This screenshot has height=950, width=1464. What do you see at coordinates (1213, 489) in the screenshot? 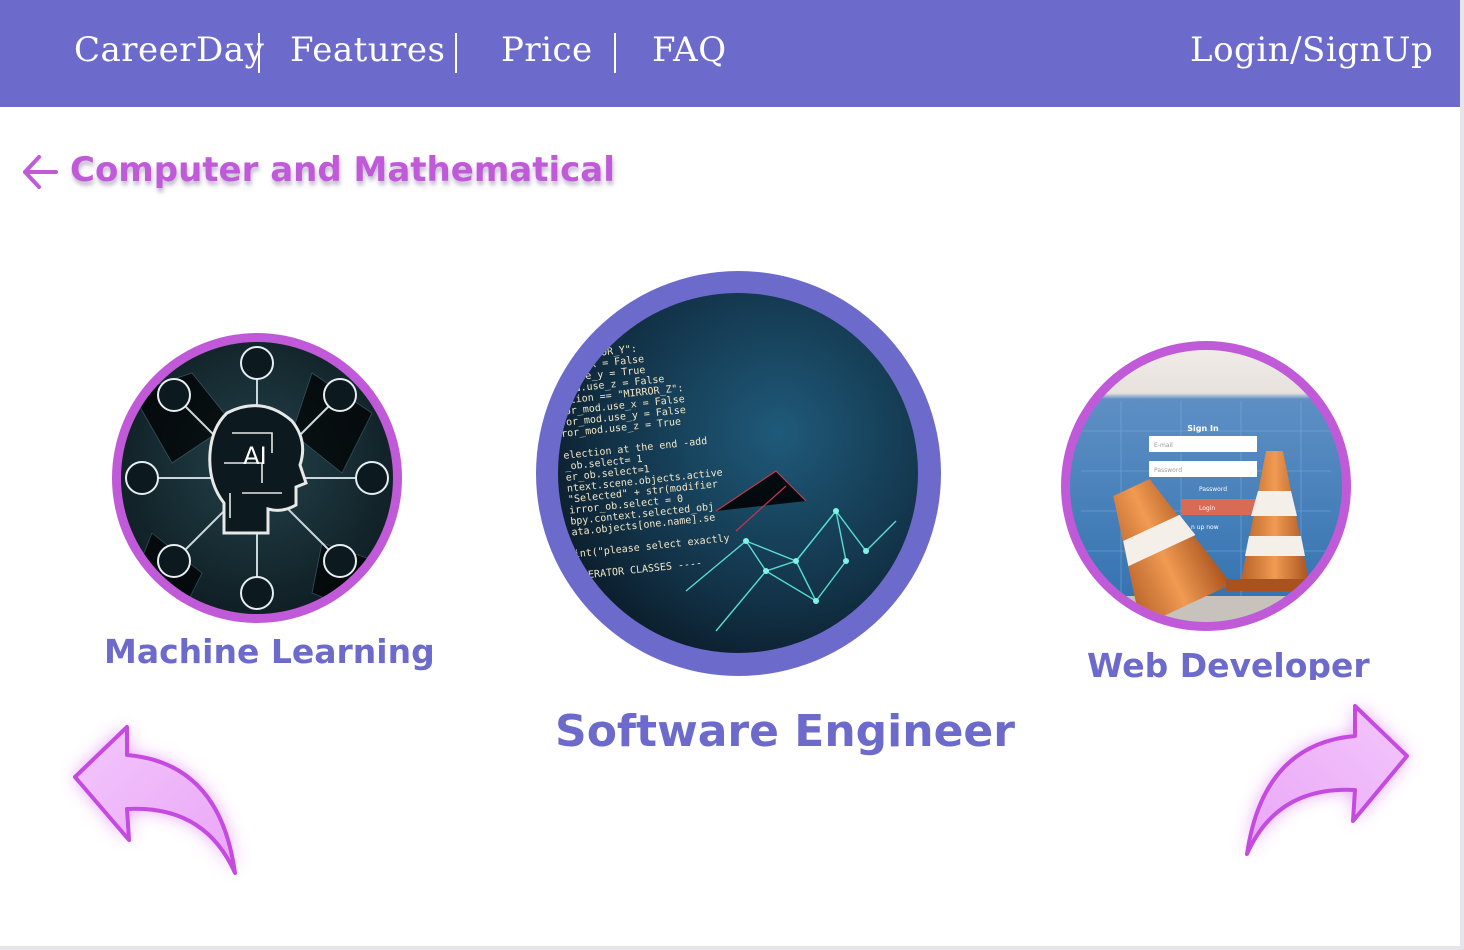
I see `forgot-password-text: Password` at bounding box center [1213, 489].